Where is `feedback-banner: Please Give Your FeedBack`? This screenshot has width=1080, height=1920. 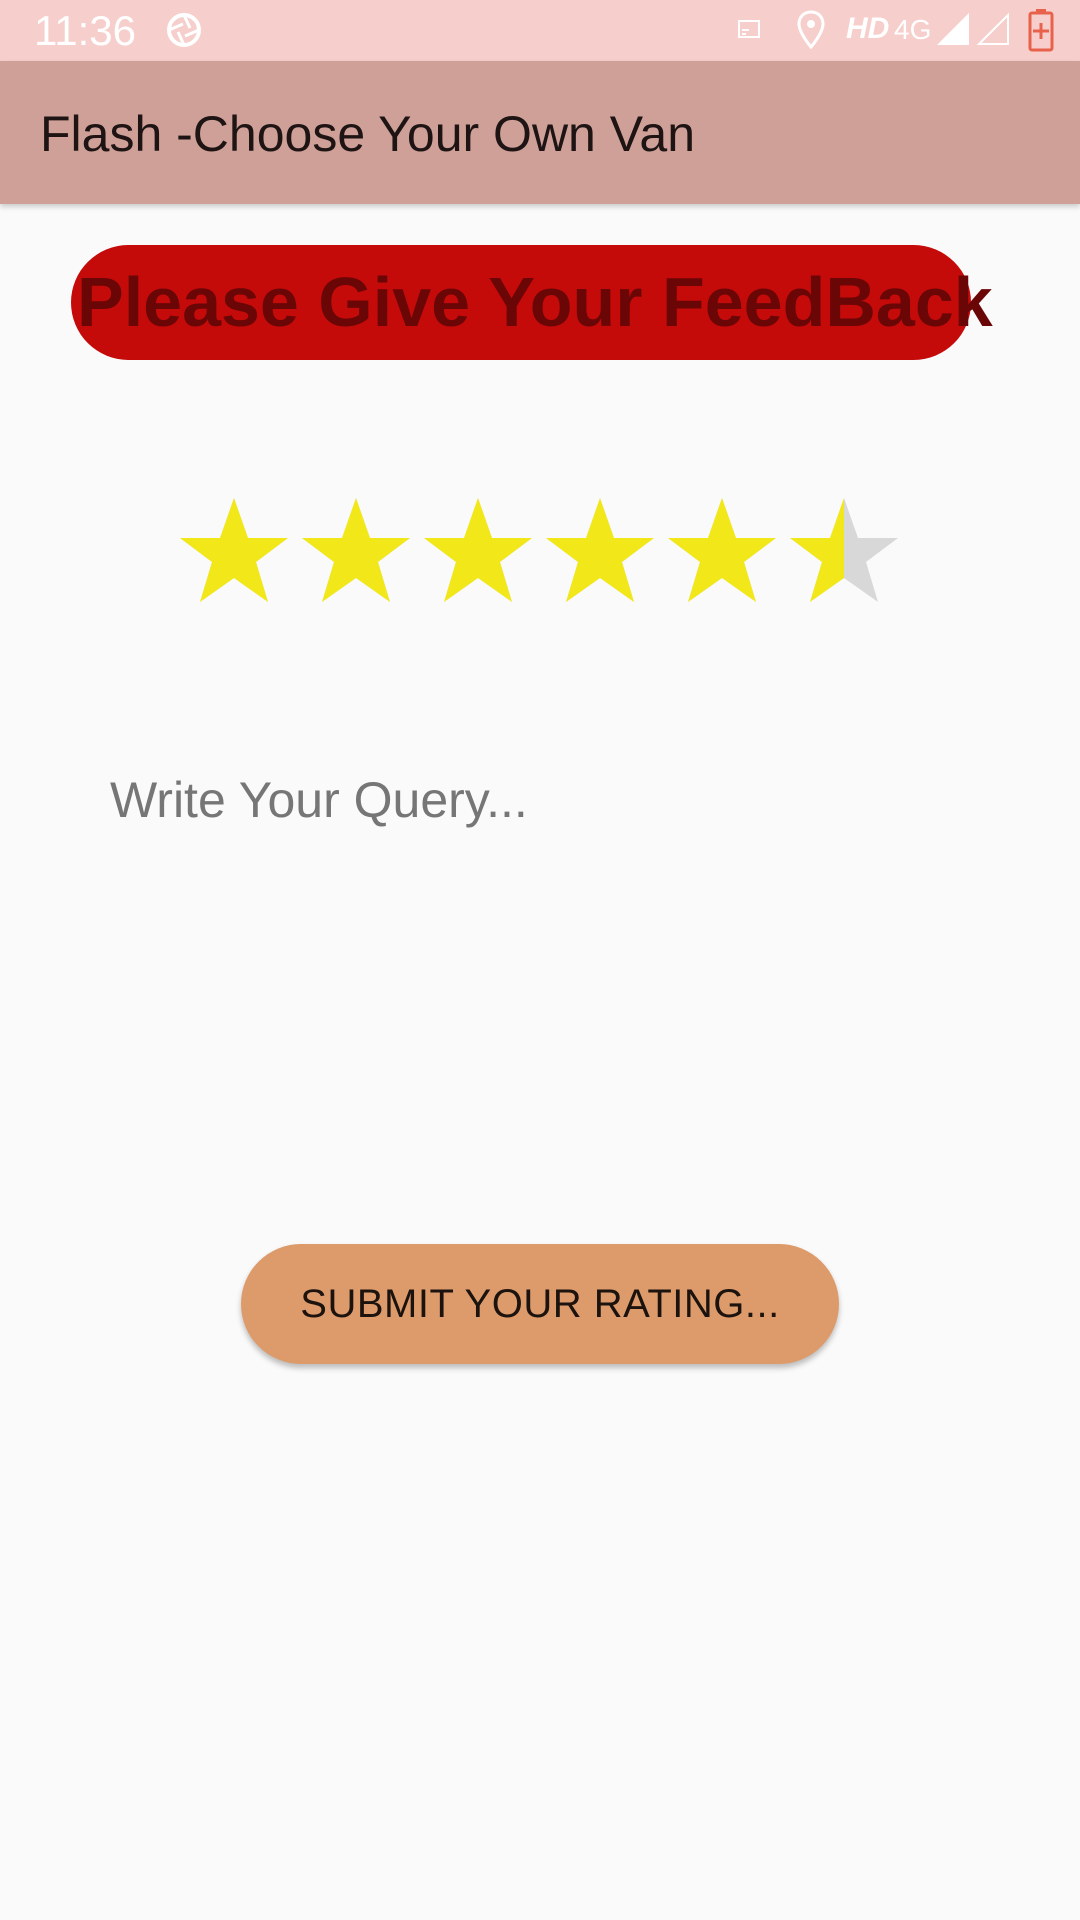
feedback-banner: Please Give Your FeedBack is located at coordinates (532, 302).